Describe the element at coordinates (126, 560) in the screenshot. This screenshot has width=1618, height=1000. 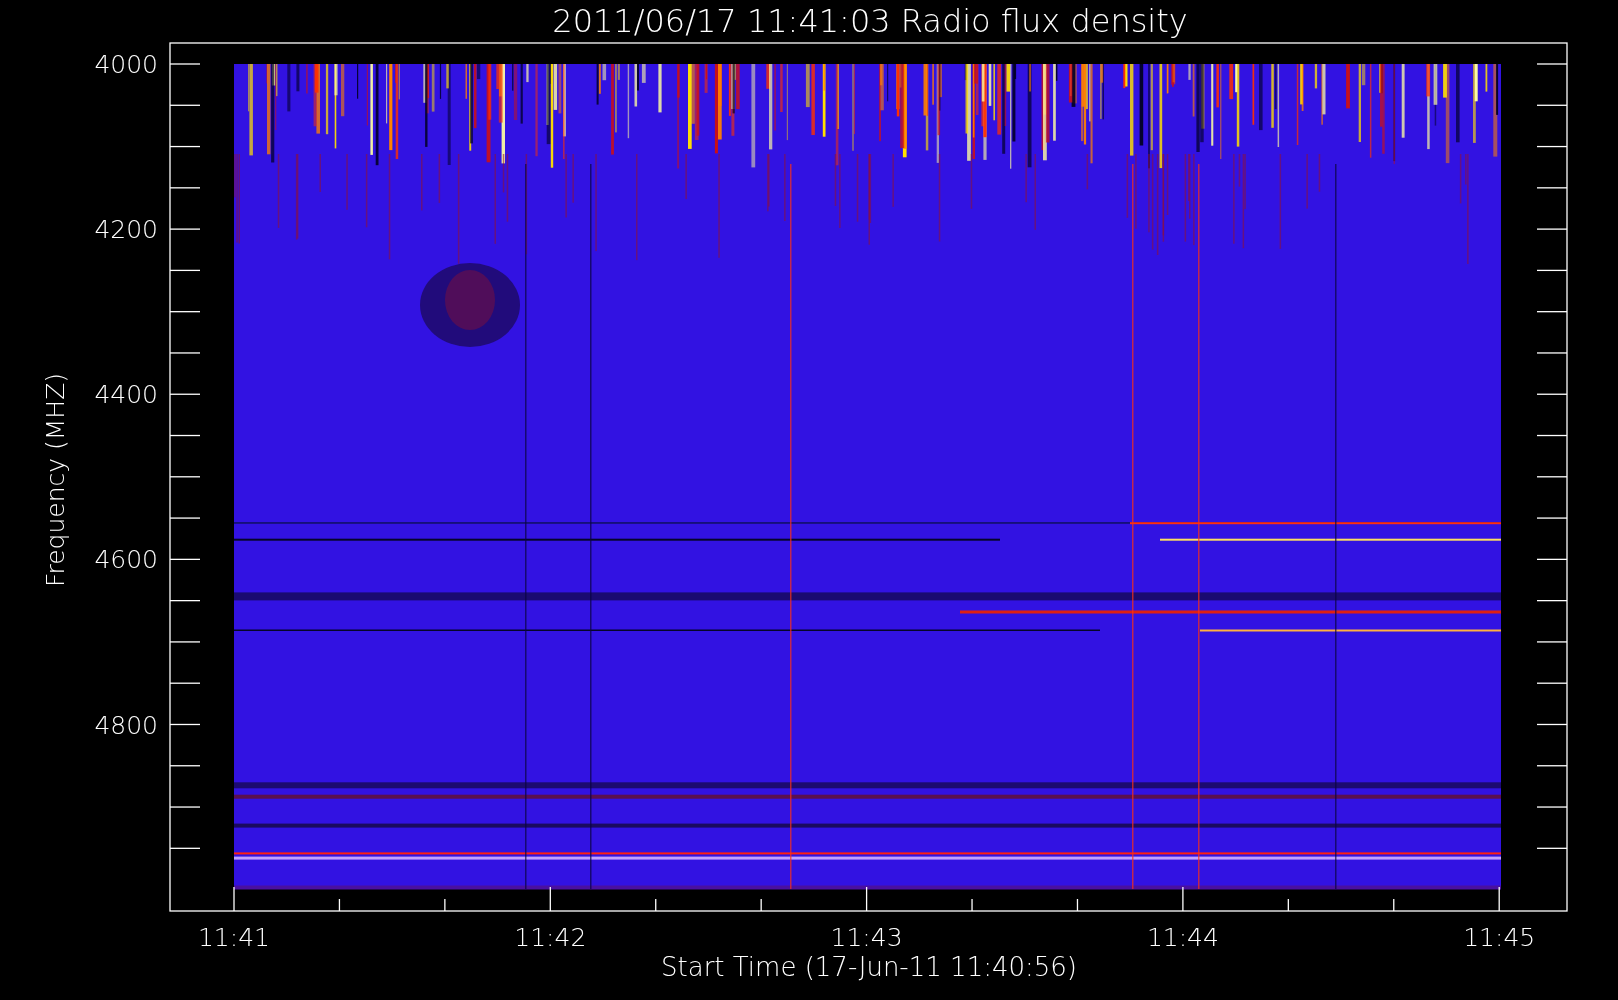
I see `tick-label: 4600` at that location.